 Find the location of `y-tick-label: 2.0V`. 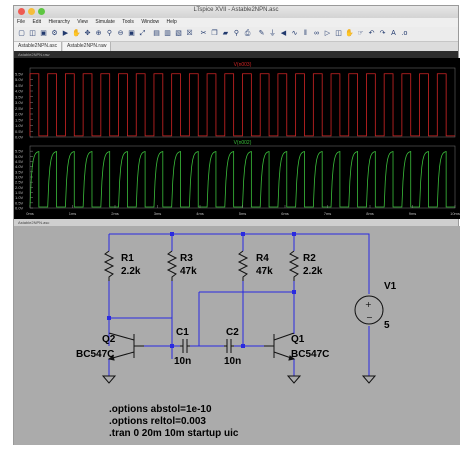

y-tick-label: 2.0V is located at coordinates (19, 114).